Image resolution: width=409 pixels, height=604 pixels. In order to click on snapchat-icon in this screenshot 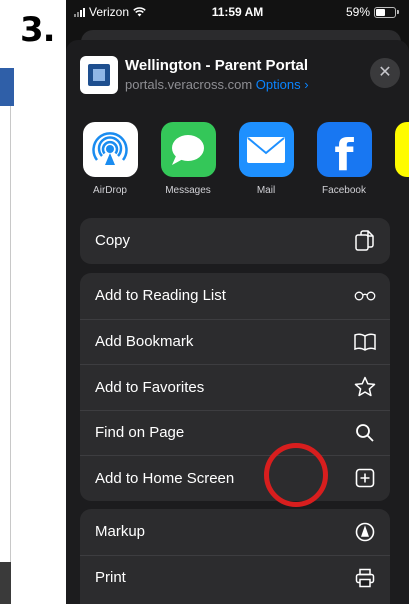, I will do `click(401, 149)`.